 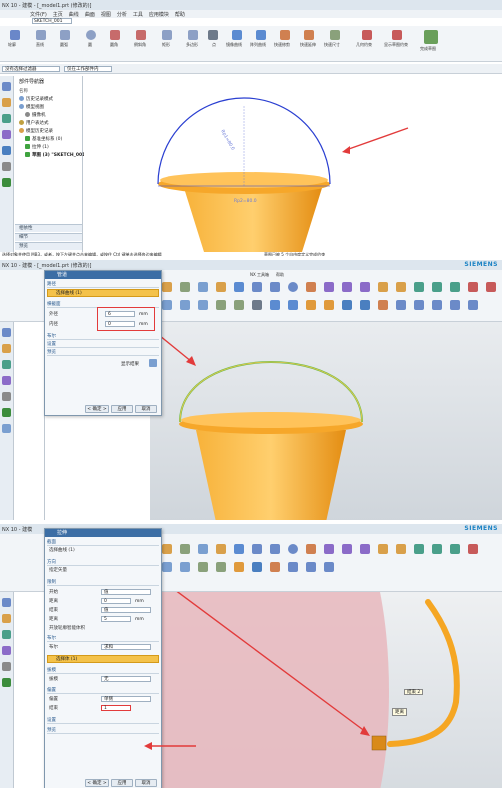 What do you see at coordinates (193, 35) in the screenshot?
I see `polygon-icon` at bounding box center [193, 35].